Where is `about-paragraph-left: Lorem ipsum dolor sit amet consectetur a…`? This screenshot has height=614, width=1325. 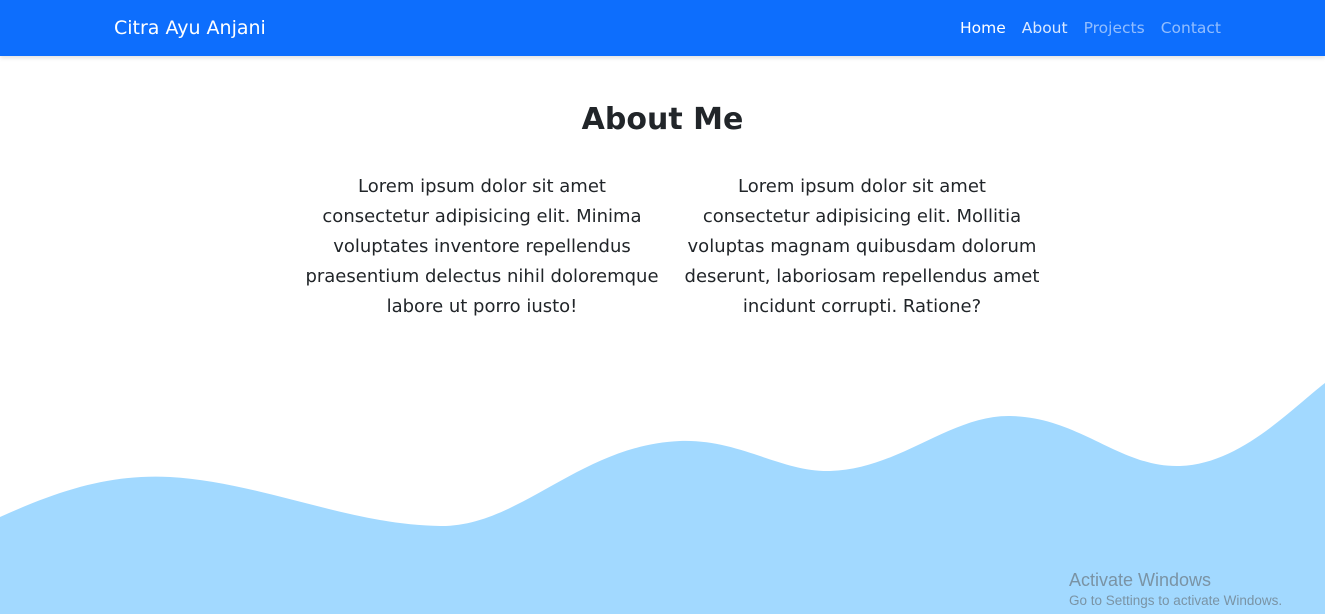 about-paragraph-left: Lorem ipsum dolor sit amet consectetur a… is located at coordinates (482, 246).